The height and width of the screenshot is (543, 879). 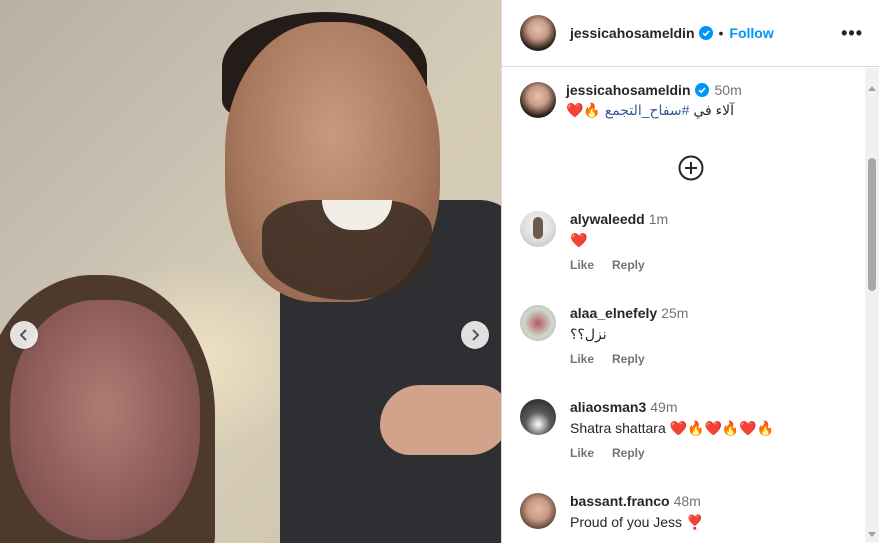 What do you see at coordinates (658, 219) in the screenshot?
I see `comment-time: 1m` at bounding box center [658, 219].